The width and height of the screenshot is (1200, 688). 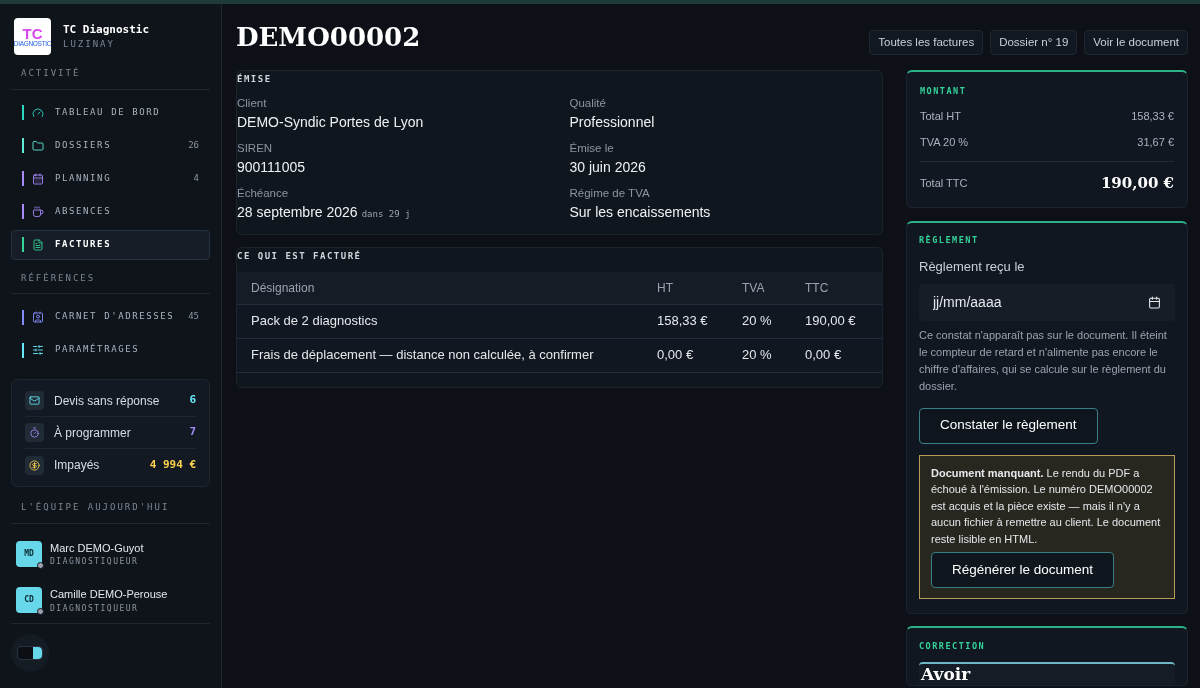 I want to click on amount-value: 158,33 €, so click(x=1152, y=116).